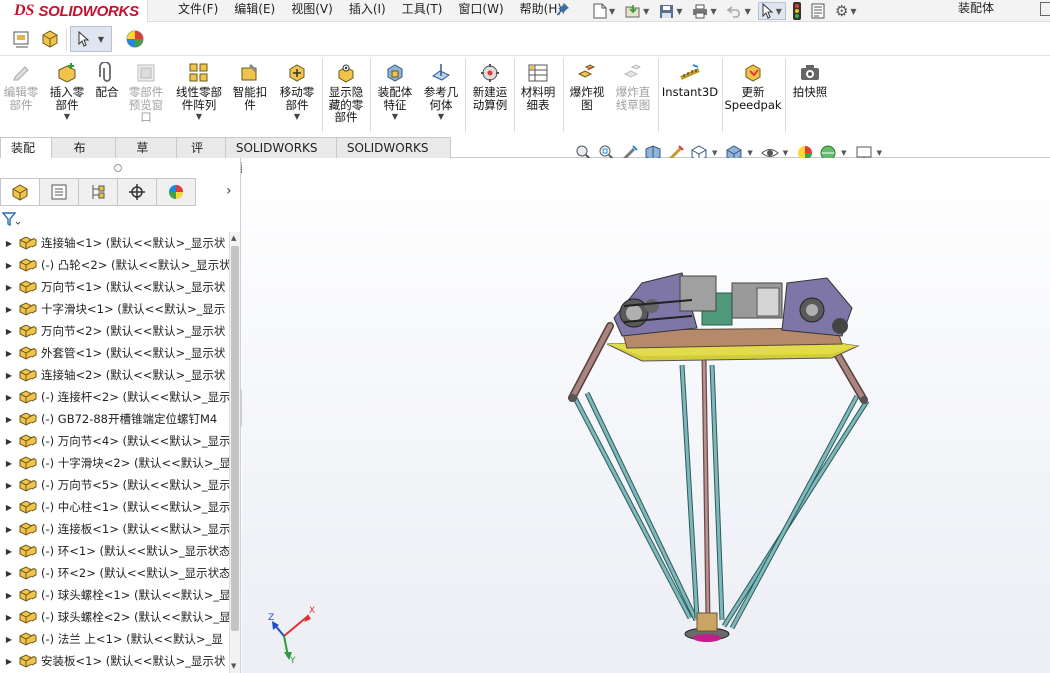 The image size is (1050, 673). Describe the element at coordinates (199, 91) in the screenshot. I see `linear-pattern-button: 线性零部 件阵列 ▼` at that location.